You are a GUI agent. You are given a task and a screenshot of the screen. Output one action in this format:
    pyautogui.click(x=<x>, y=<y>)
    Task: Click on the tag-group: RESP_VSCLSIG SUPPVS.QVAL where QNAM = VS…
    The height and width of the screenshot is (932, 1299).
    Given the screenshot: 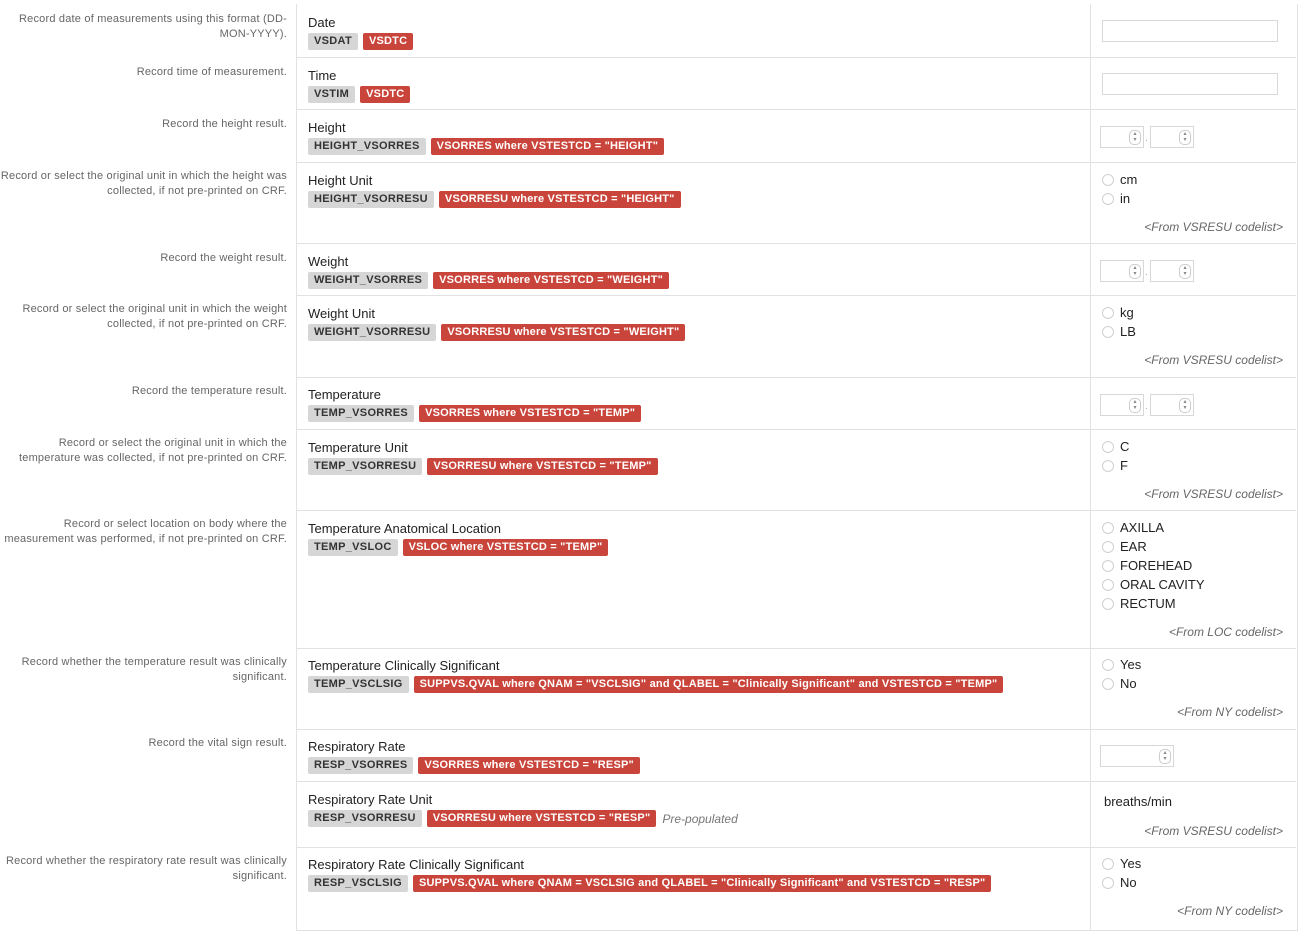 What is the action you would take?
    pyautogui.click(x=650, y=883)
    